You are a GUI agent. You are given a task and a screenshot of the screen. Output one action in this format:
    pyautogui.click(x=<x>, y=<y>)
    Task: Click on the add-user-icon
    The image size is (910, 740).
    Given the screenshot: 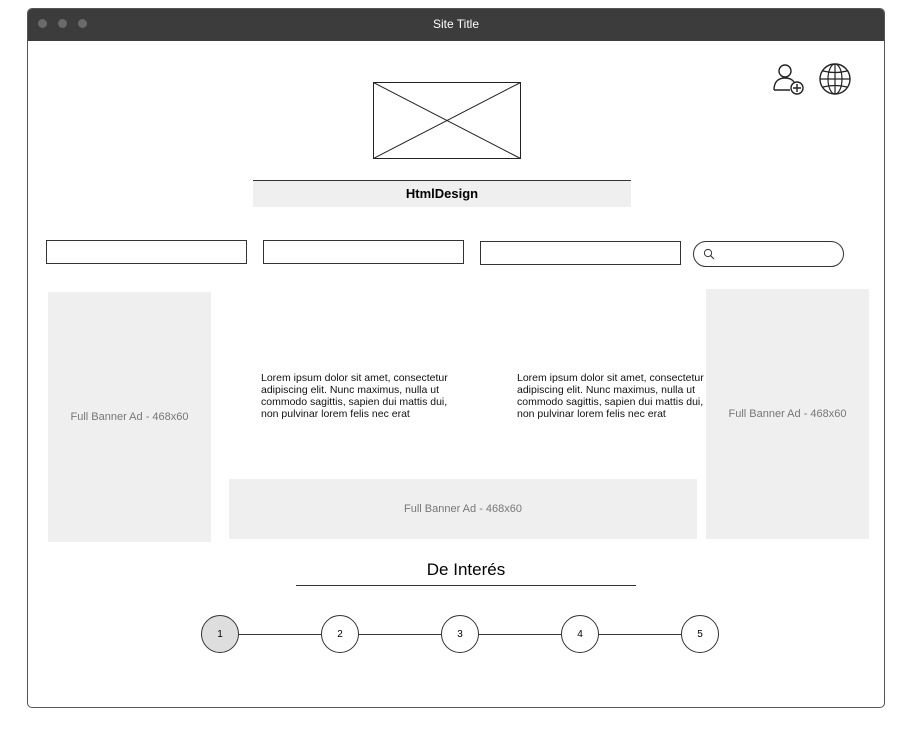 What is the action you would take?
    pyautogui.click(x=788, y=81)
    